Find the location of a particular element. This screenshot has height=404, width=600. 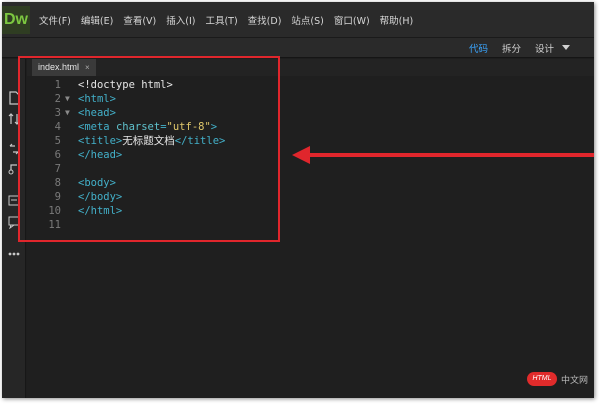

view-buttons: 代码 拆分 设计 is located at coordinates (504, 48).